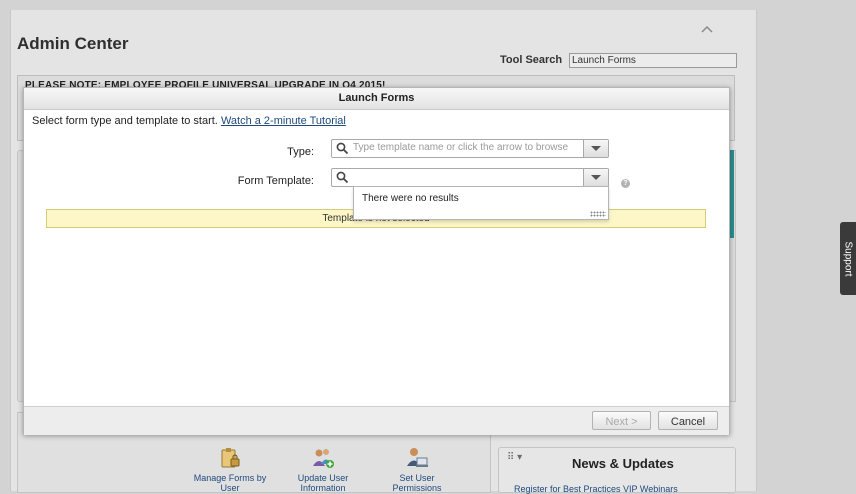  What do you see at coordinates (707, 29) in the screenshot?
I see `chevron-up-icon` at bounding box center [707, 29].